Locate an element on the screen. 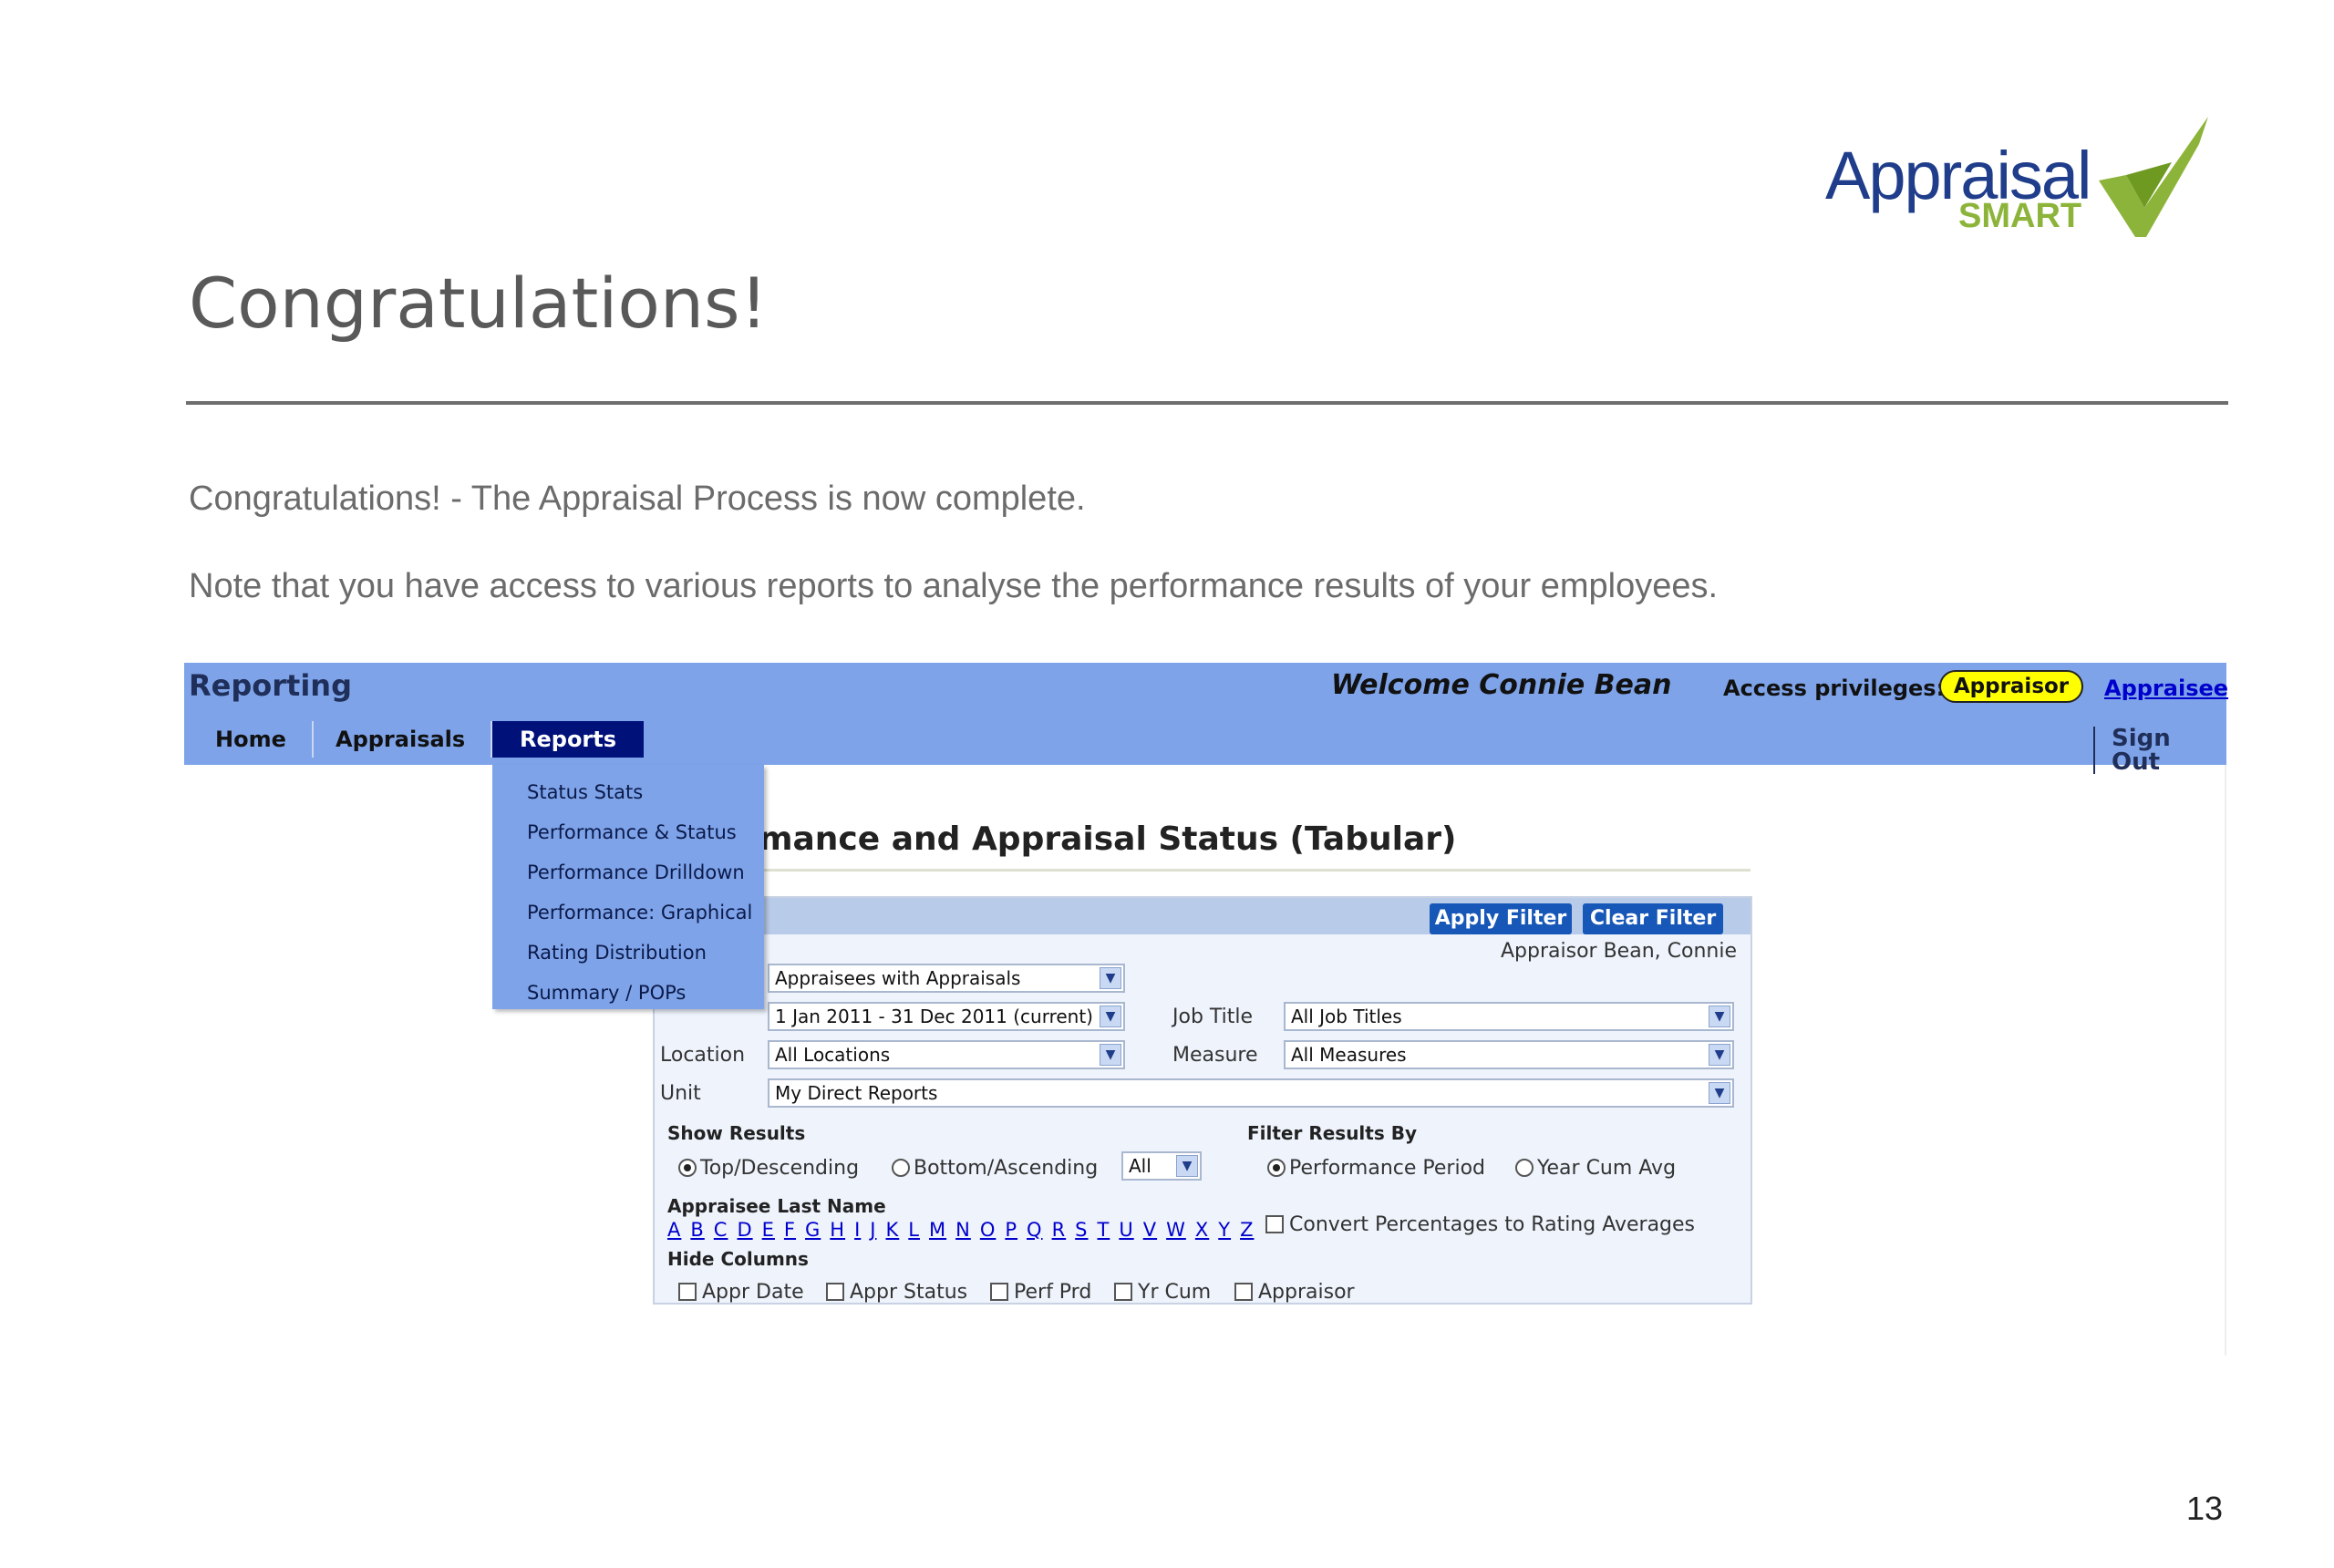  appraisees-select: Appraisees with Appraisals ▼ is located at coordinates (947, 978).